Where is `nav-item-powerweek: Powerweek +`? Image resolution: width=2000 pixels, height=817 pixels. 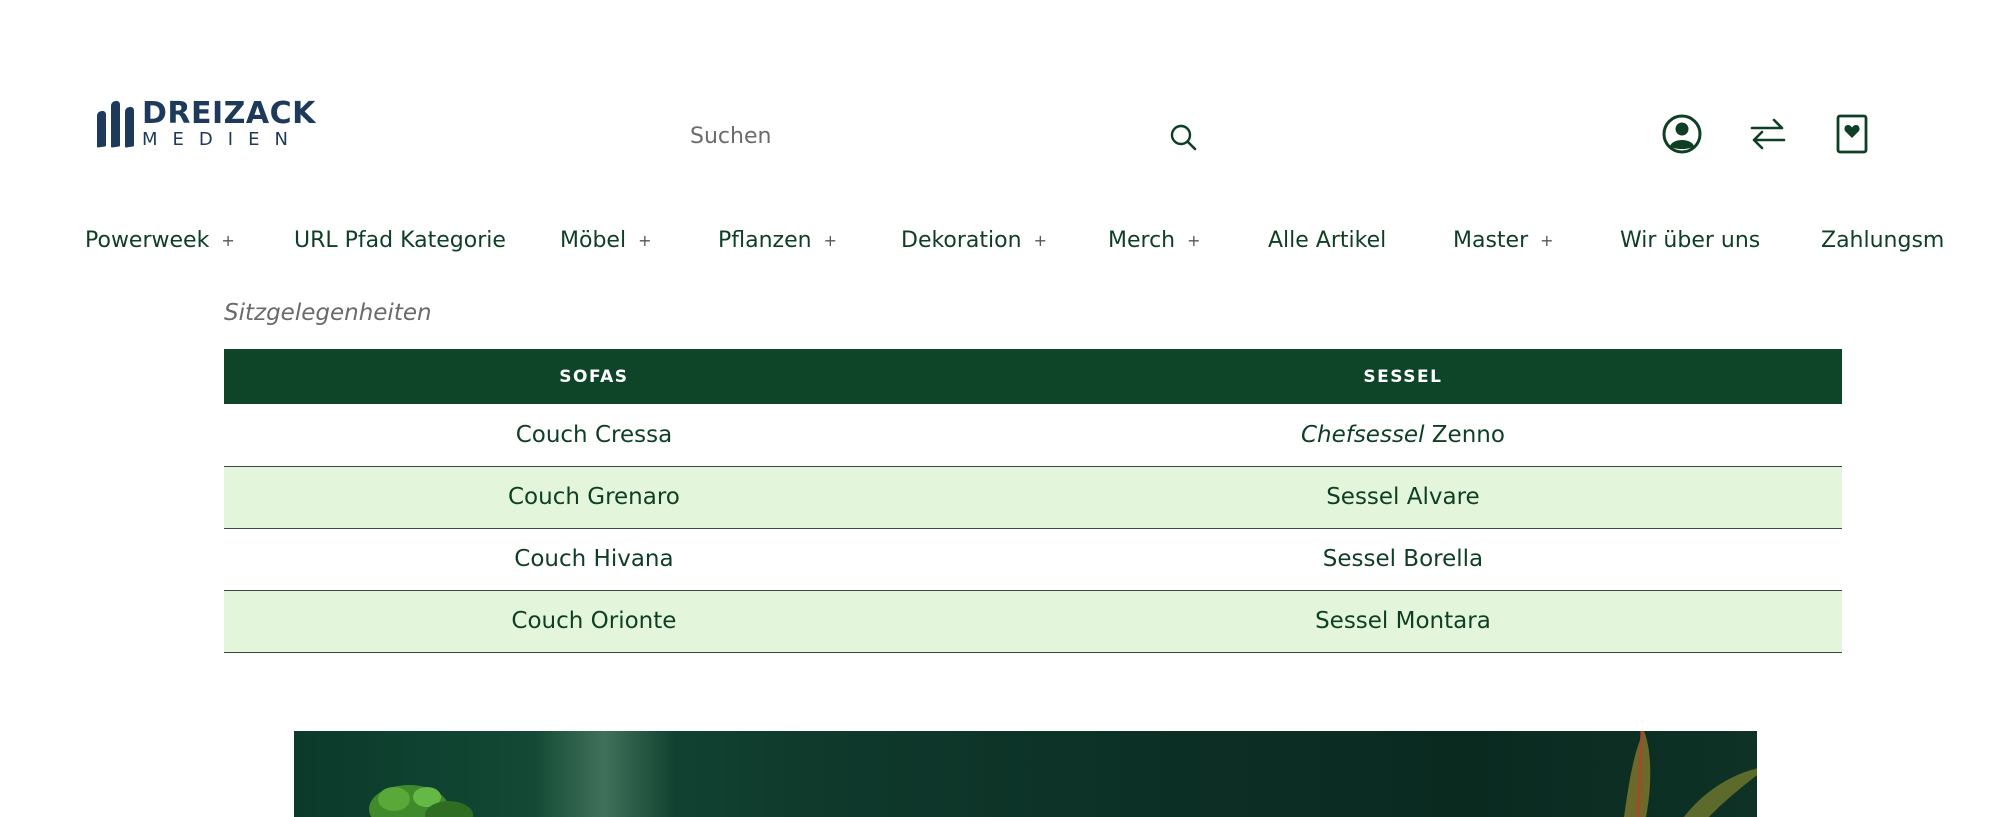 nav-item-powerweek: Powerweek + is located at coordinates (160, 240).